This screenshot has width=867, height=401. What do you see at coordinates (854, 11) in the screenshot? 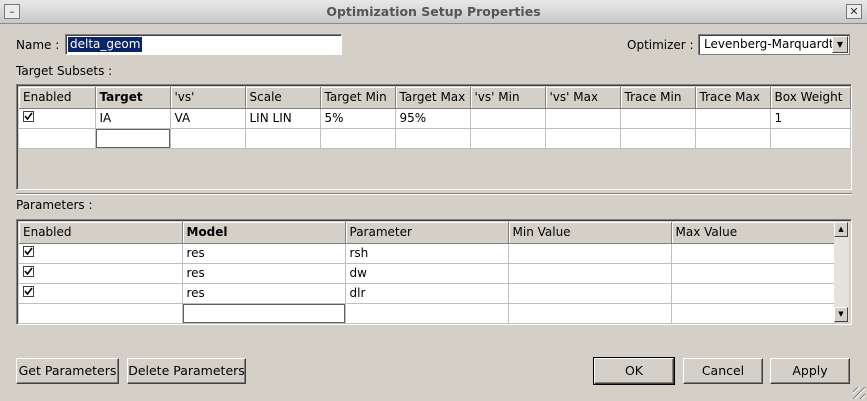
I see `close-button: ✕` at bounding box center [854, 11].